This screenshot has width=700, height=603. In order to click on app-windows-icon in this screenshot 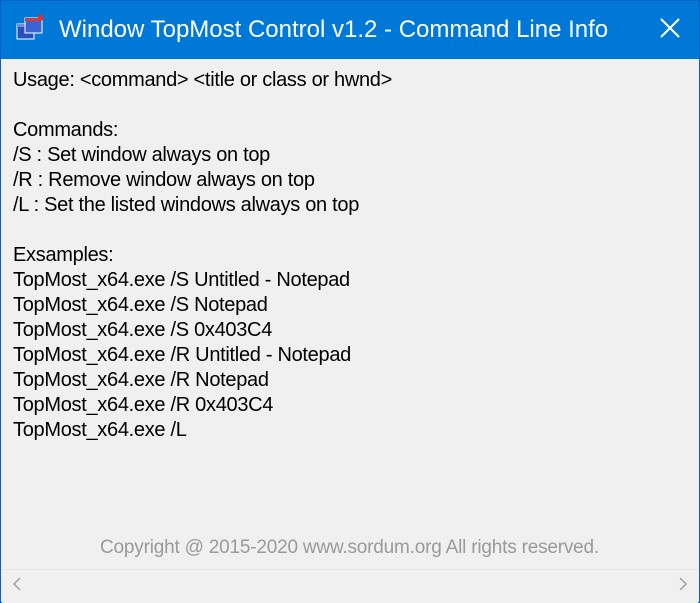, I will do `click(31, 30)`.